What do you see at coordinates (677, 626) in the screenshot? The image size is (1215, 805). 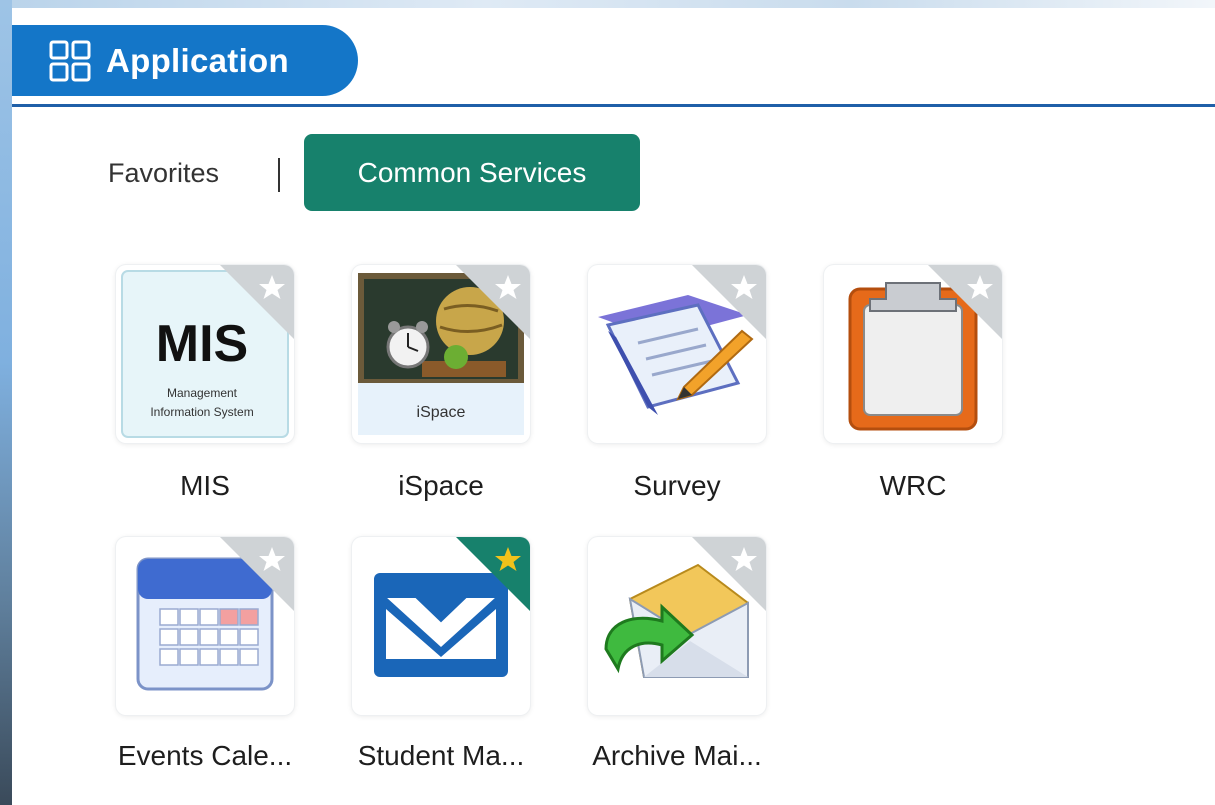 I see `app-tile-archive-mail` at bounding box center [677, 626].